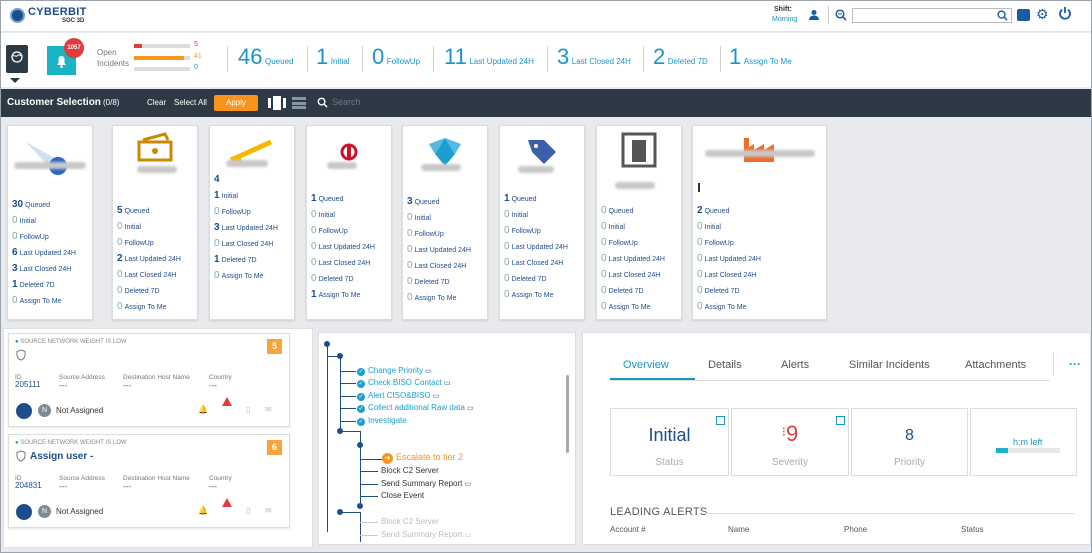 The image size is (1092, 553). I want to click on card-stat-row: 30 Queued, so click(31, 204).